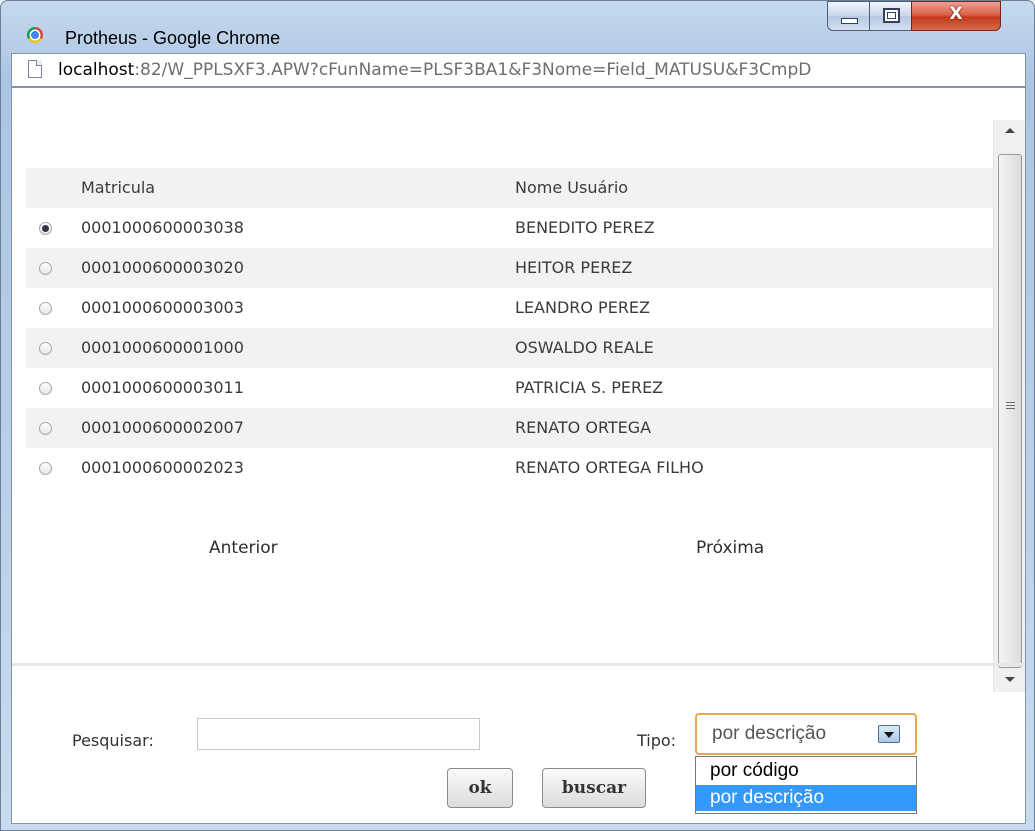  I want to click on row-matricula: 0001000600003038, so click(162, 227).